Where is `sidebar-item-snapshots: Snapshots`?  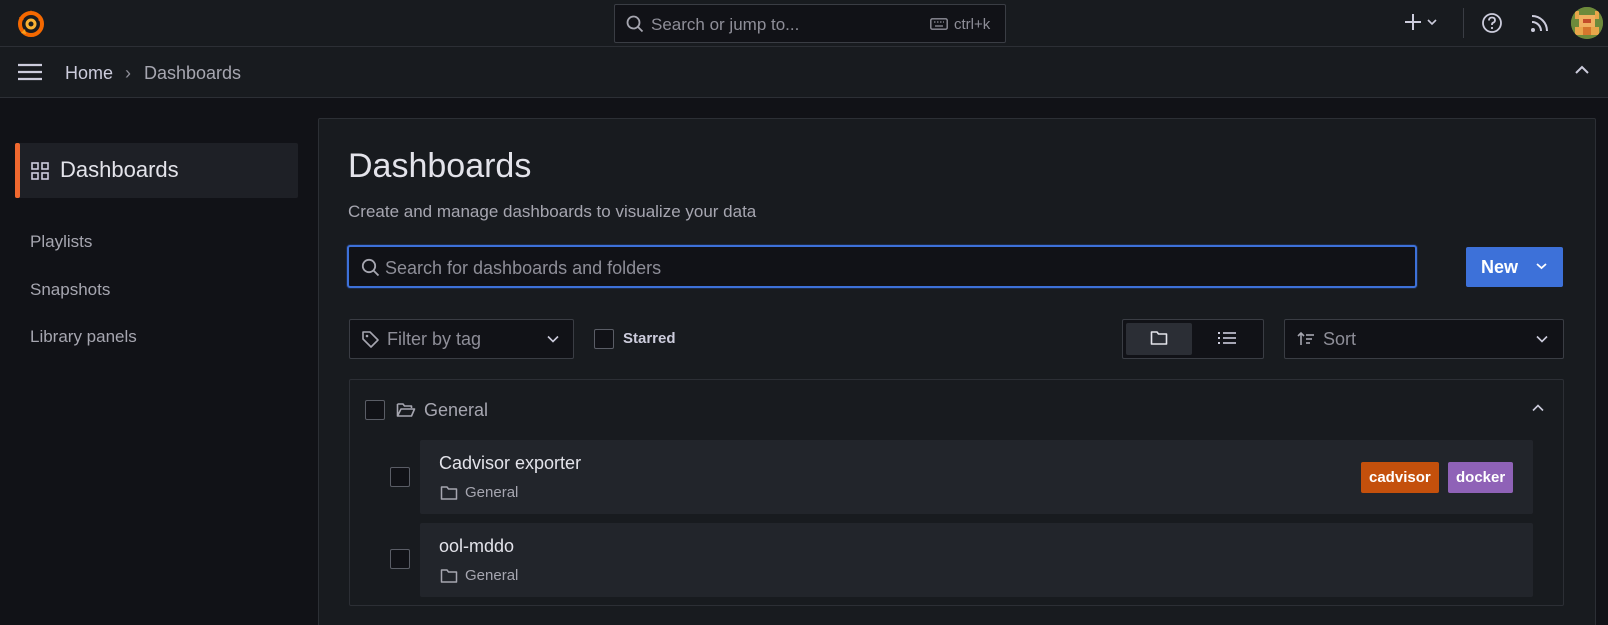 sidebar-item-snapshots: Snapshots is located at coordinates (70, 290).